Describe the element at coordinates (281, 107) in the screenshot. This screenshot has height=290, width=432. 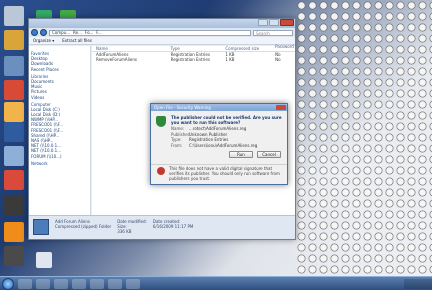
I see `dialog-close-button` at that location.